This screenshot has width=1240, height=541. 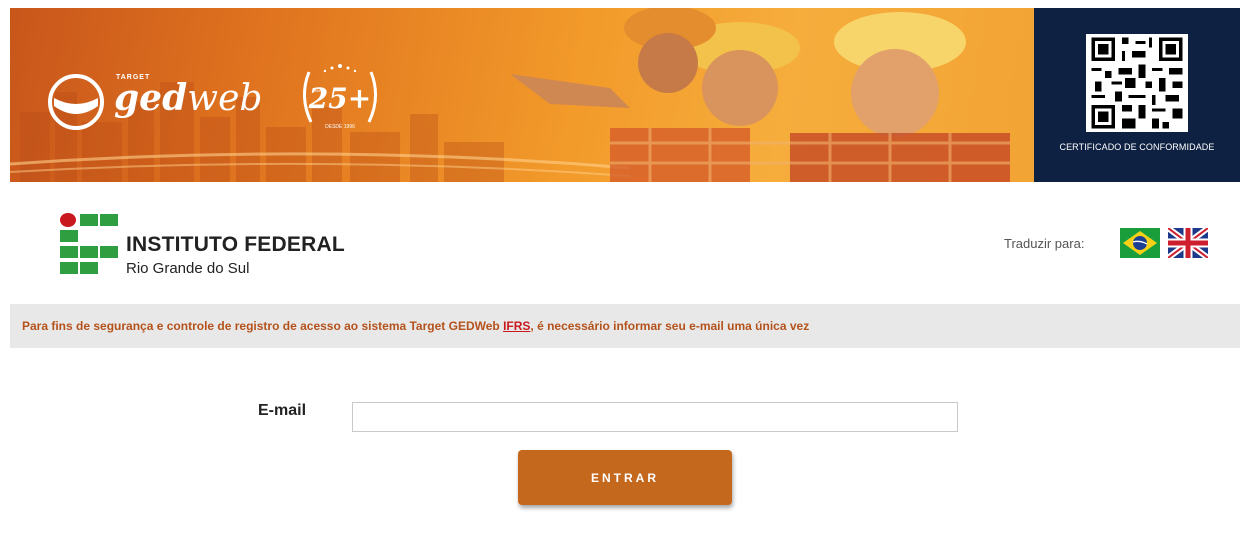 I want to click on logo-wordmark-light: web, so click(x=225, y=98).